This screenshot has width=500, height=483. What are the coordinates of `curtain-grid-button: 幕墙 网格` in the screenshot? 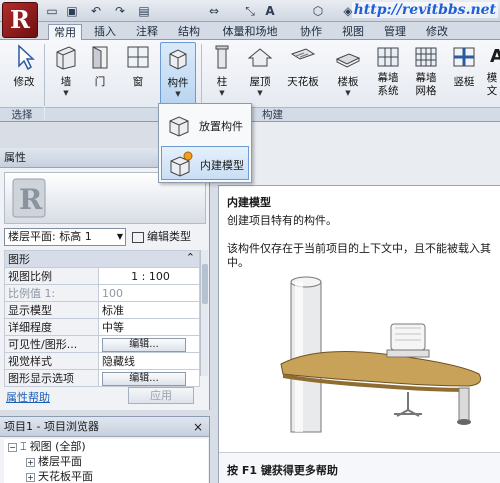 It's located at (426, 75).